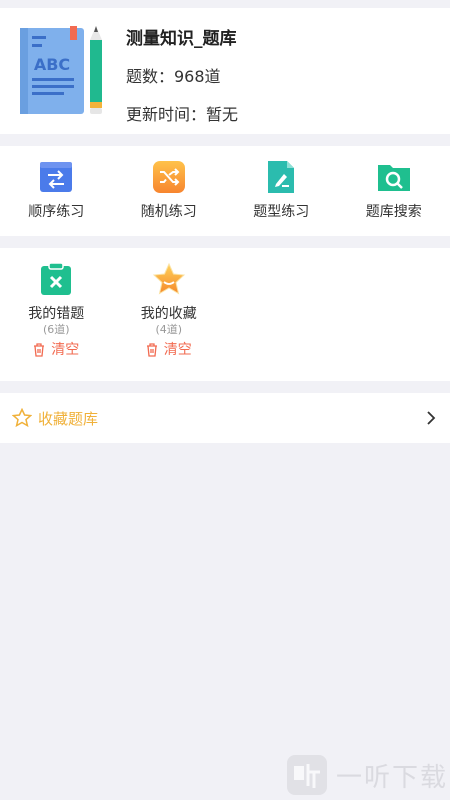 The height and width of the screenshot is (800, 450). I want to click on my-favorites: 我的收藏 (4道) 清空, so click(169, 314).